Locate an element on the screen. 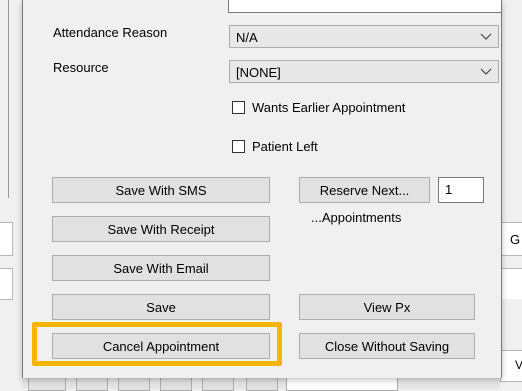 This screenshot has width=522, height=391. background-window-right is located at coordinates (511, 194).